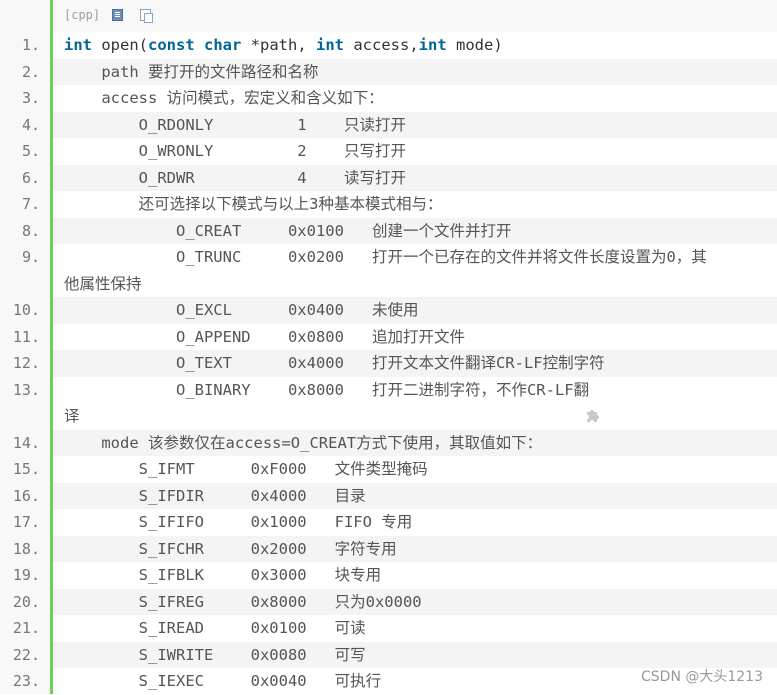 This screenshot has height=695, width=777. I want to click on code-text: S_IFCHR 0x2000 字符专用, so click(230, 548).